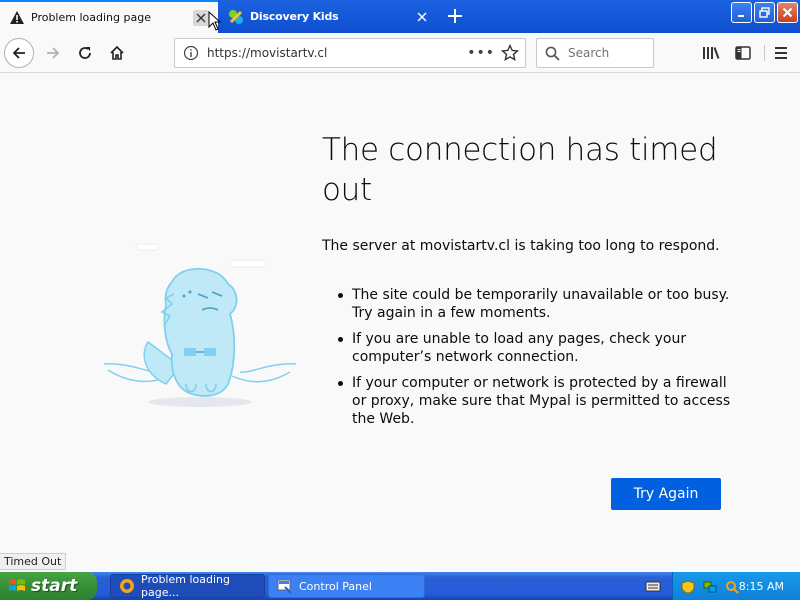  I want to click on system-tray: 8:15 AM, so click(736, 586).